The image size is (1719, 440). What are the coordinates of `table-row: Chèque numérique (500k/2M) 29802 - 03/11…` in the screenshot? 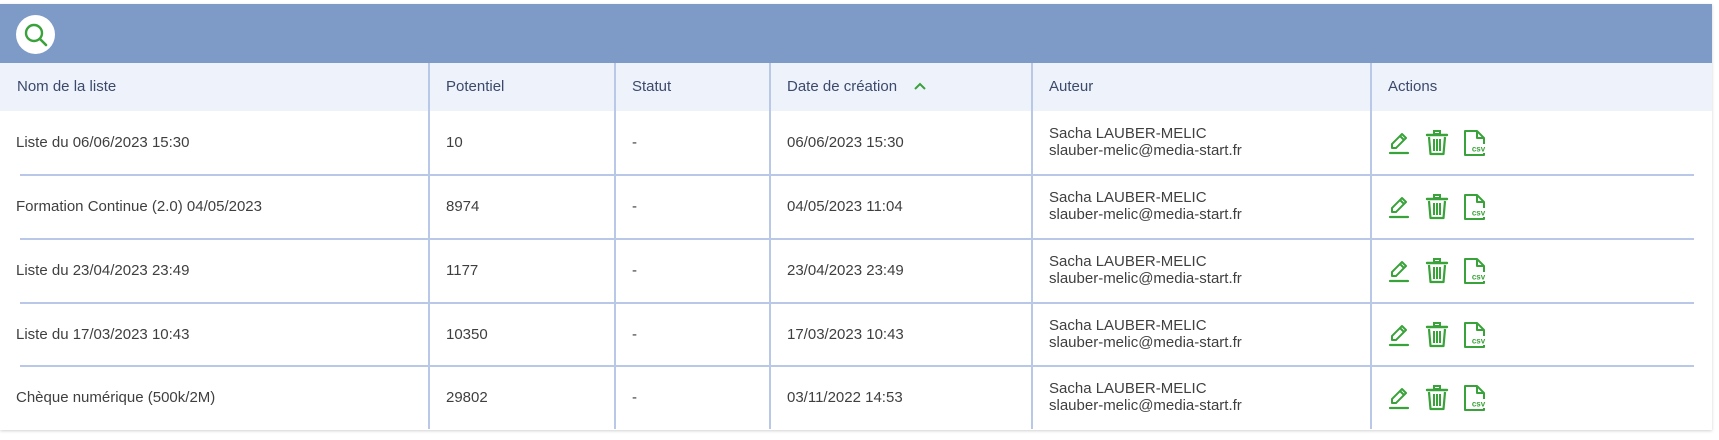 It's located at (856, 398).